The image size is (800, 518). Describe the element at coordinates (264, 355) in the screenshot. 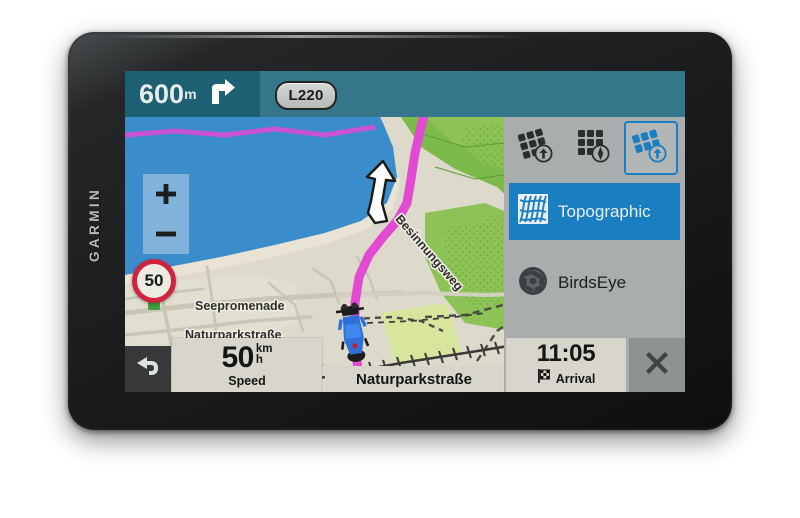

I see `speed-unit: km h` at that location.